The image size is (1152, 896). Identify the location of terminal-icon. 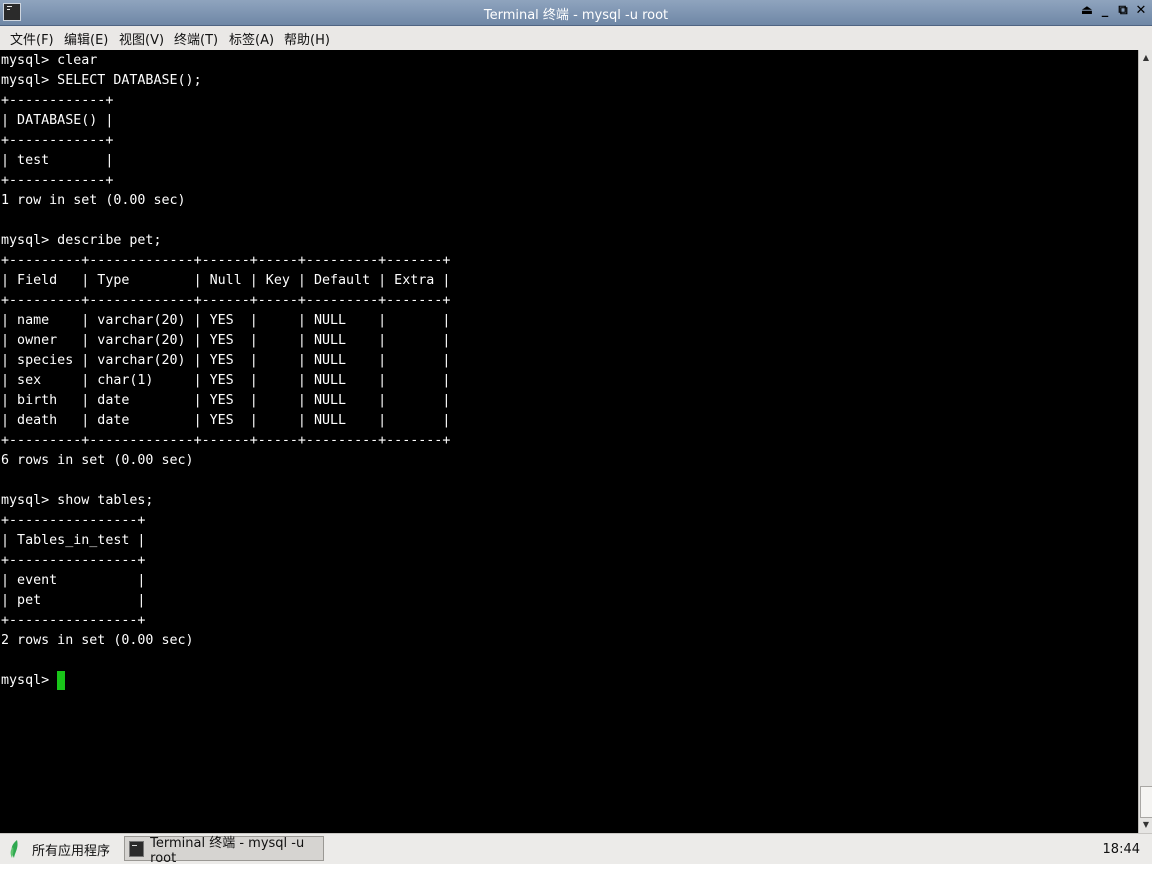
(137, 848).